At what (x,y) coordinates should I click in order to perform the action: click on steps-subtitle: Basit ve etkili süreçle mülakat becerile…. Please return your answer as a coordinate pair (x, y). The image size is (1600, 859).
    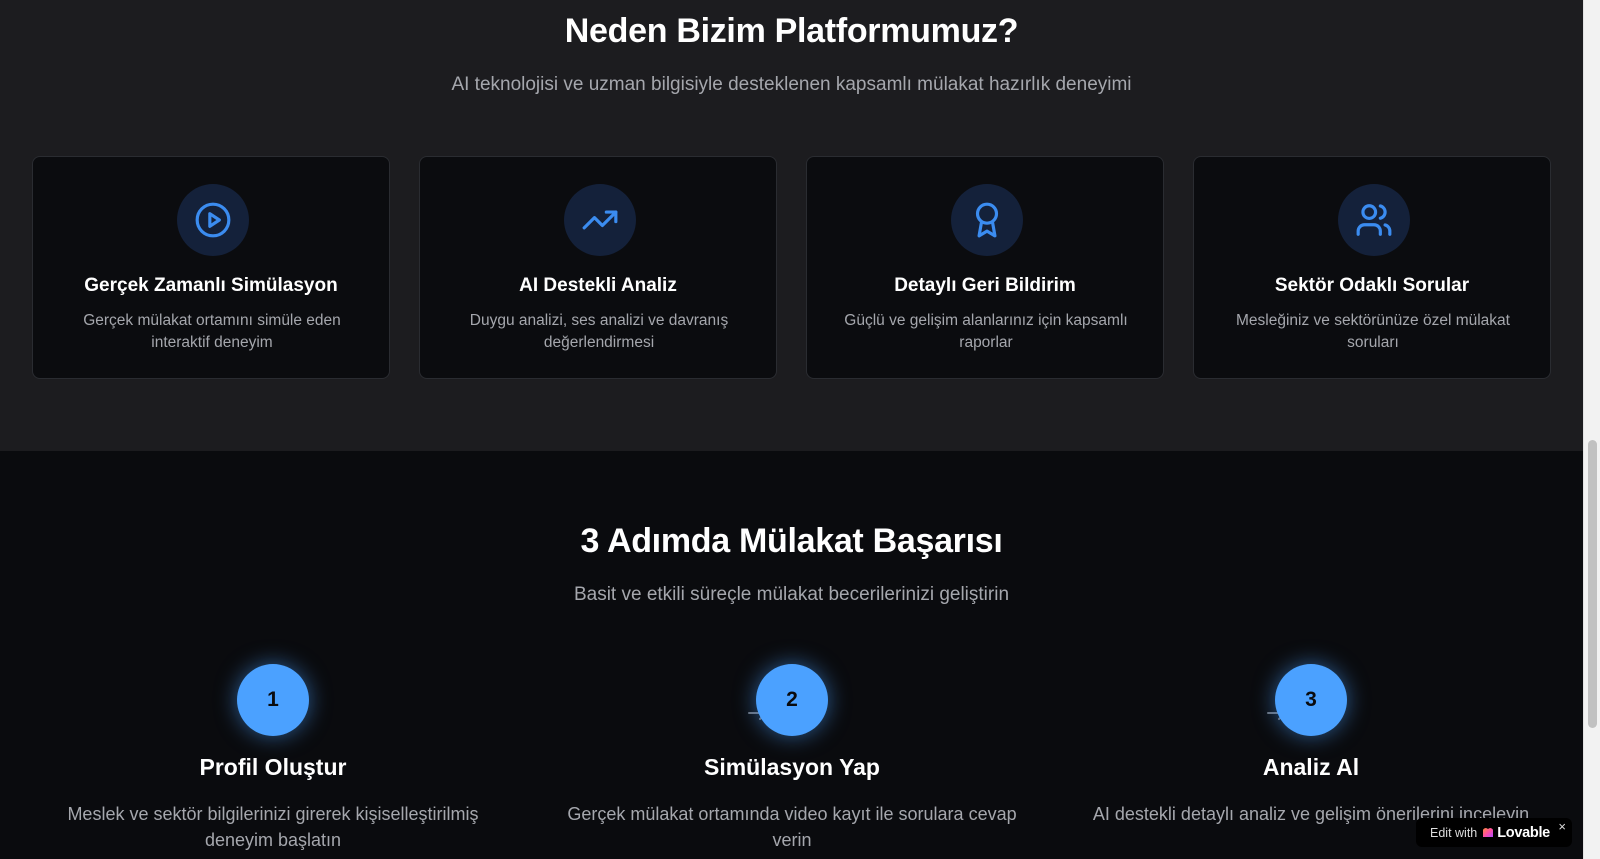
    Looking at the image, I should click on (791, 594).